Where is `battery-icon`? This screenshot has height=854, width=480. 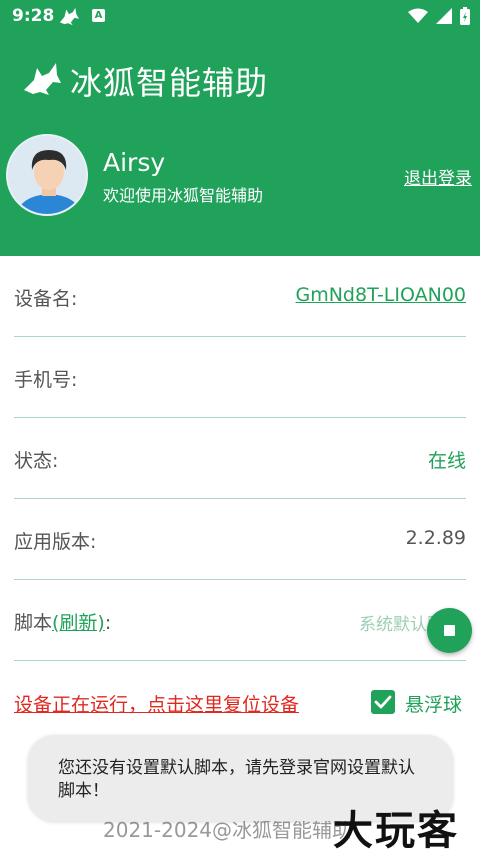
battery-icon is located at coordinates (465, 16).